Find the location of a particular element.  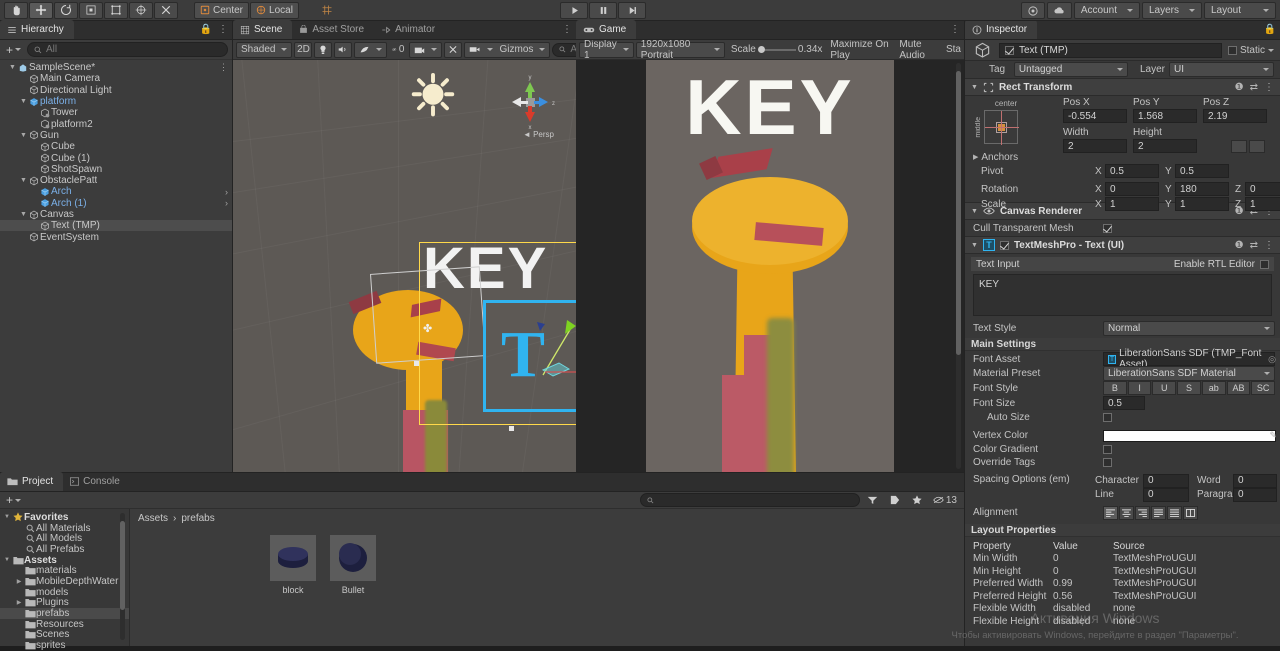

camera-settings-dropdown is located at coordinates (426, 49).